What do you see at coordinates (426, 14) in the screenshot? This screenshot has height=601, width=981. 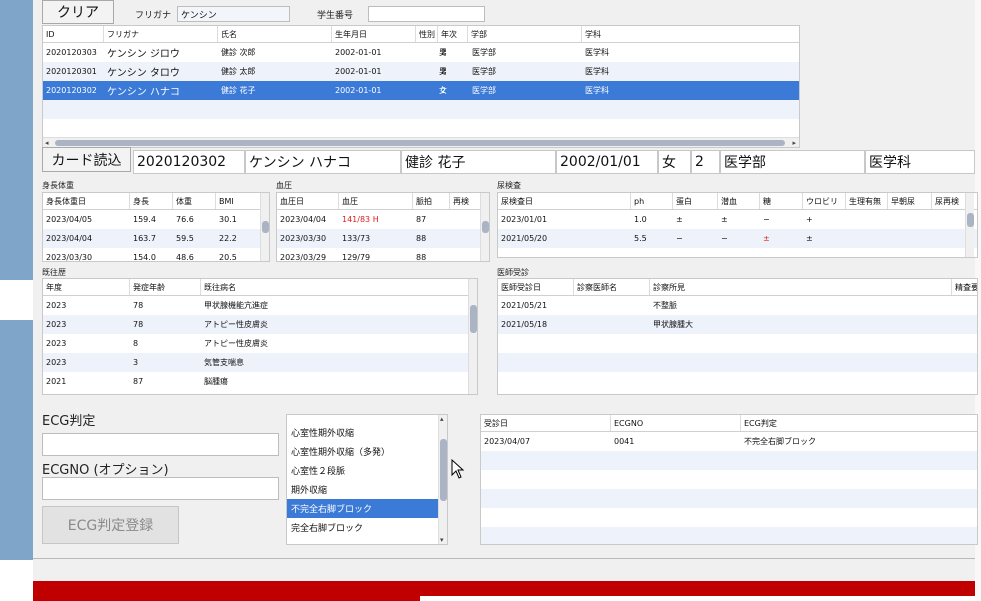 I see `student-no-input` at bounding box center [426, 14].